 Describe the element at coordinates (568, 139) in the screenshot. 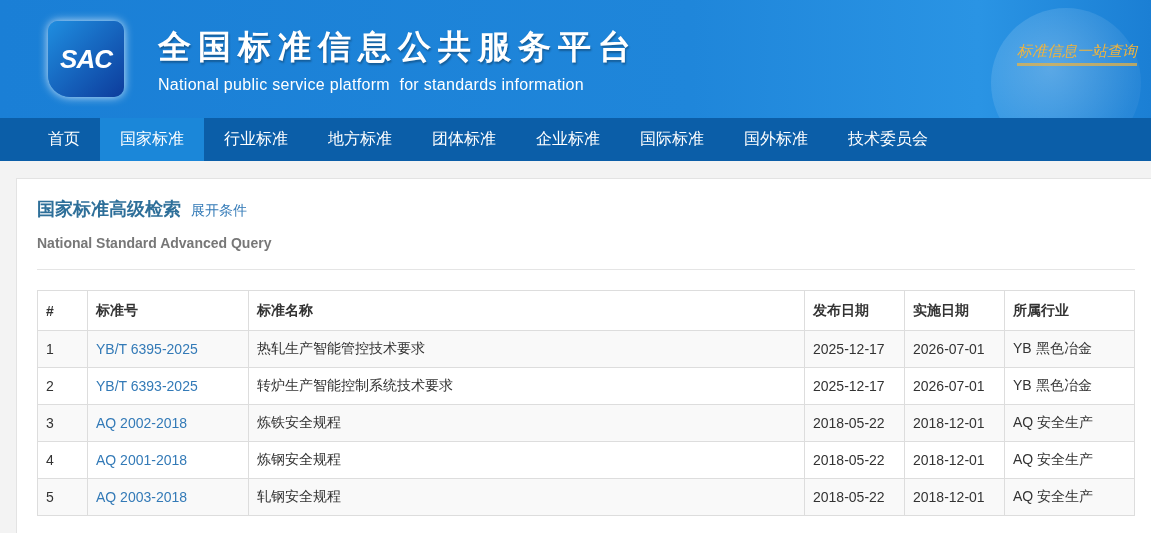

I see `nav-tab: 企业标准` at that location.